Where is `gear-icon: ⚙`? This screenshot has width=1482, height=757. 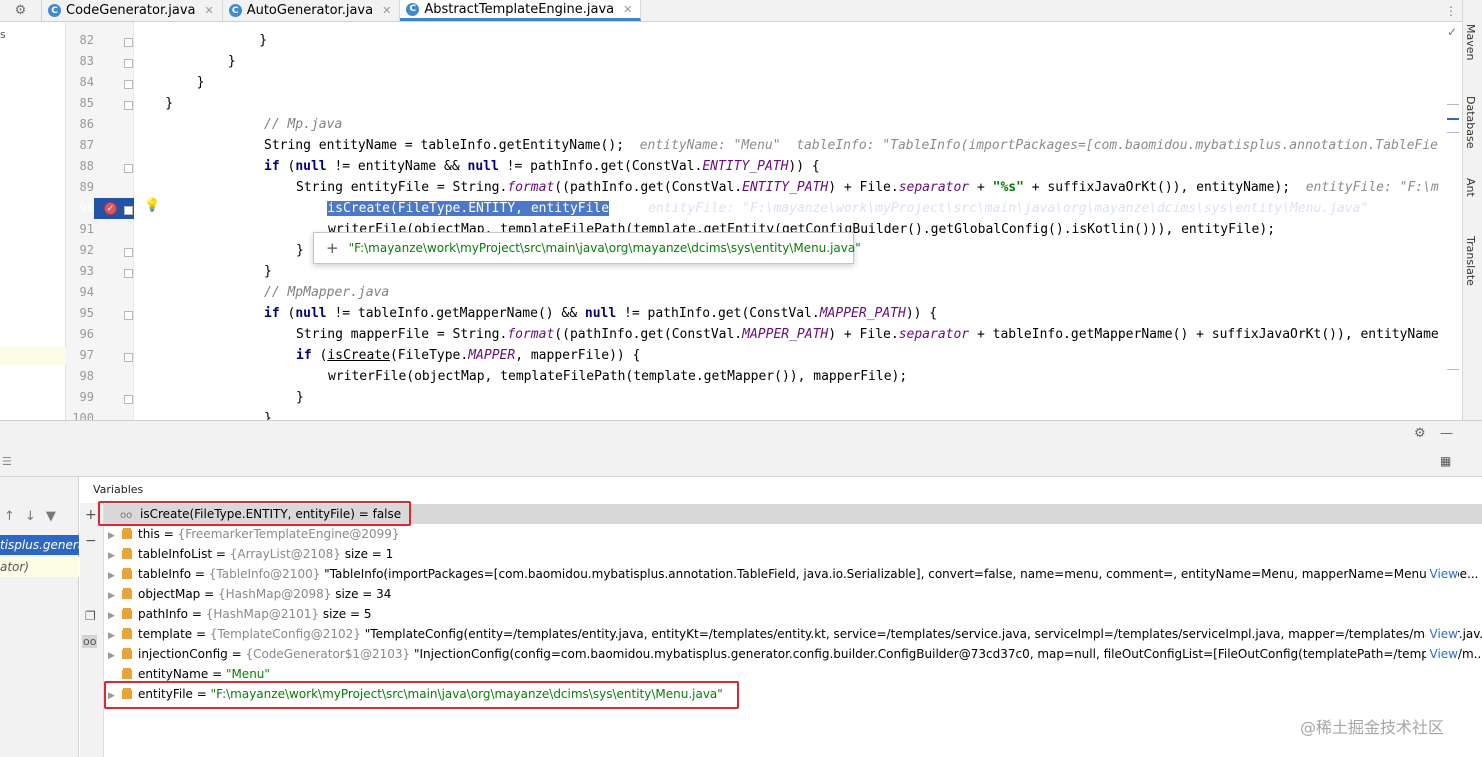 gear-icon: ⚙ is located at coordinates (21, 10).